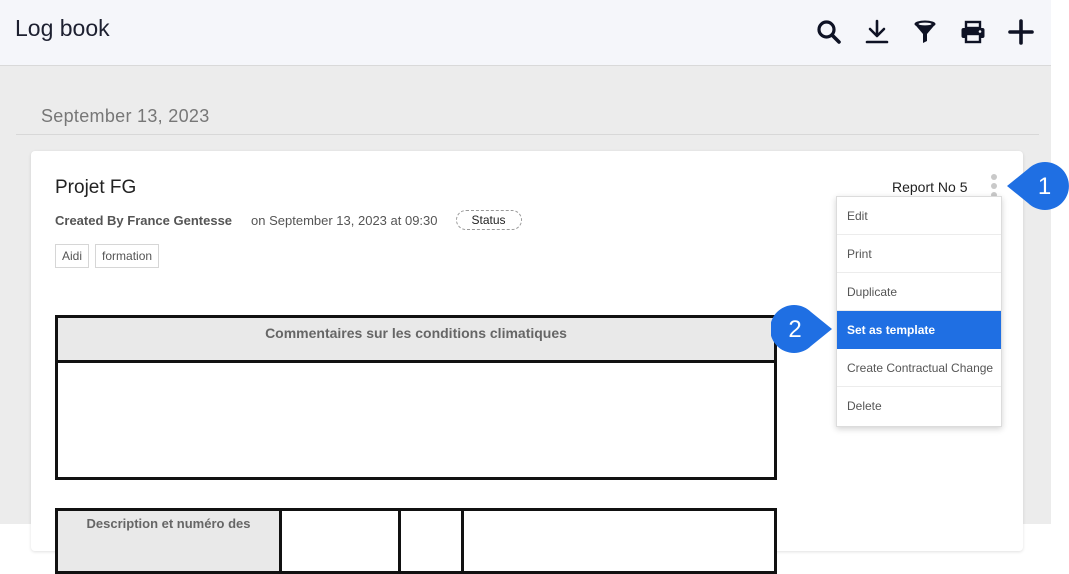 The image size is (1069, 574). I want to click on search-icon, so click(829, 32).